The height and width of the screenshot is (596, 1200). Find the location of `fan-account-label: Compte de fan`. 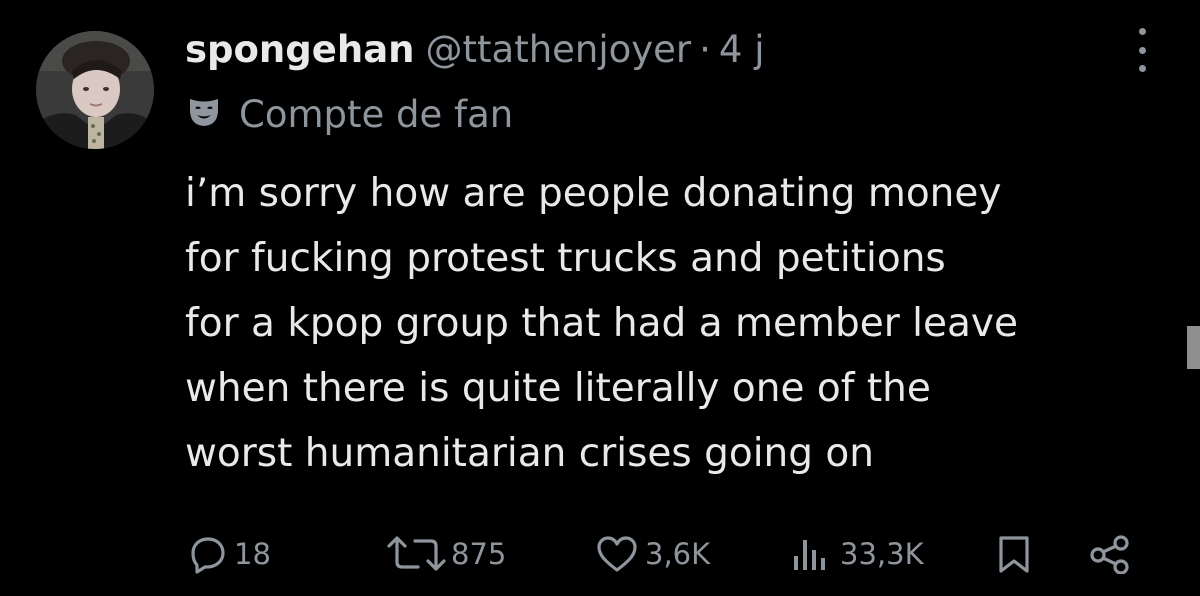

fan-account-label: Compte de fan is located at coordinates (376, 114).